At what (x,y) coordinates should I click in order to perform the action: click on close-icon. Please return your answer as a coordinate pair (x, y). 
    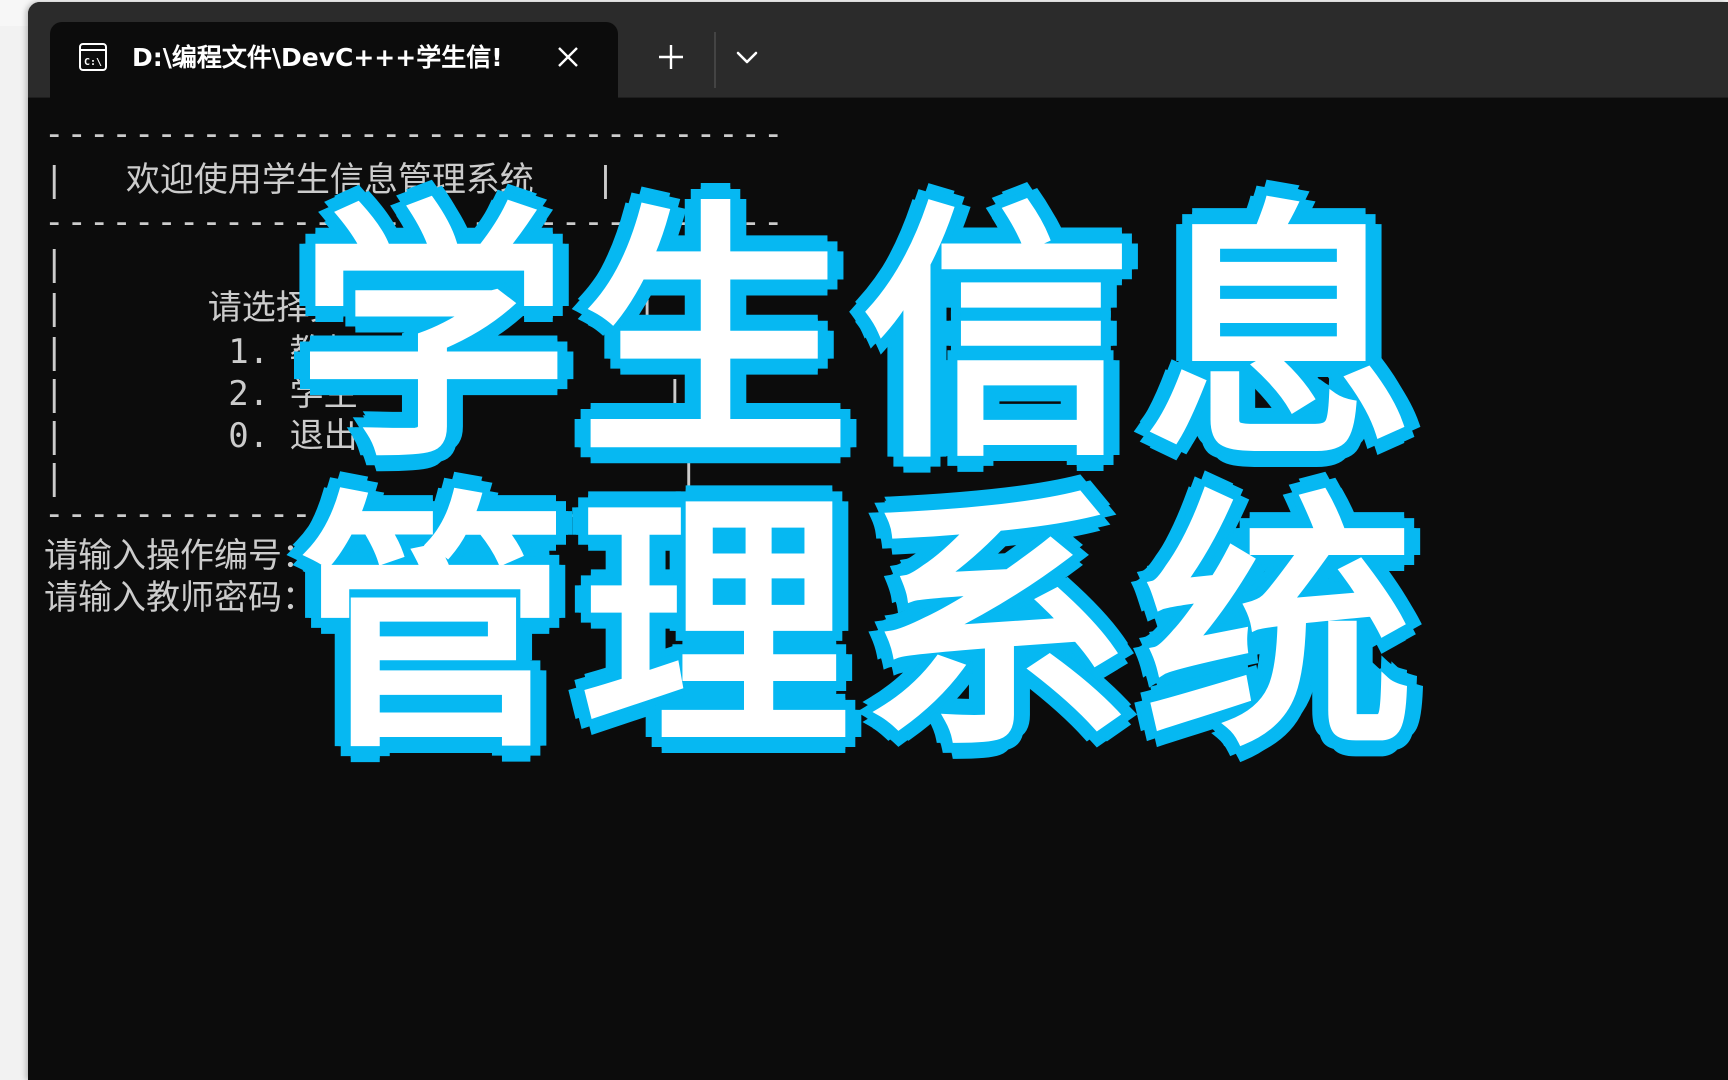
    Looking at the image, I should click on (568, 57).